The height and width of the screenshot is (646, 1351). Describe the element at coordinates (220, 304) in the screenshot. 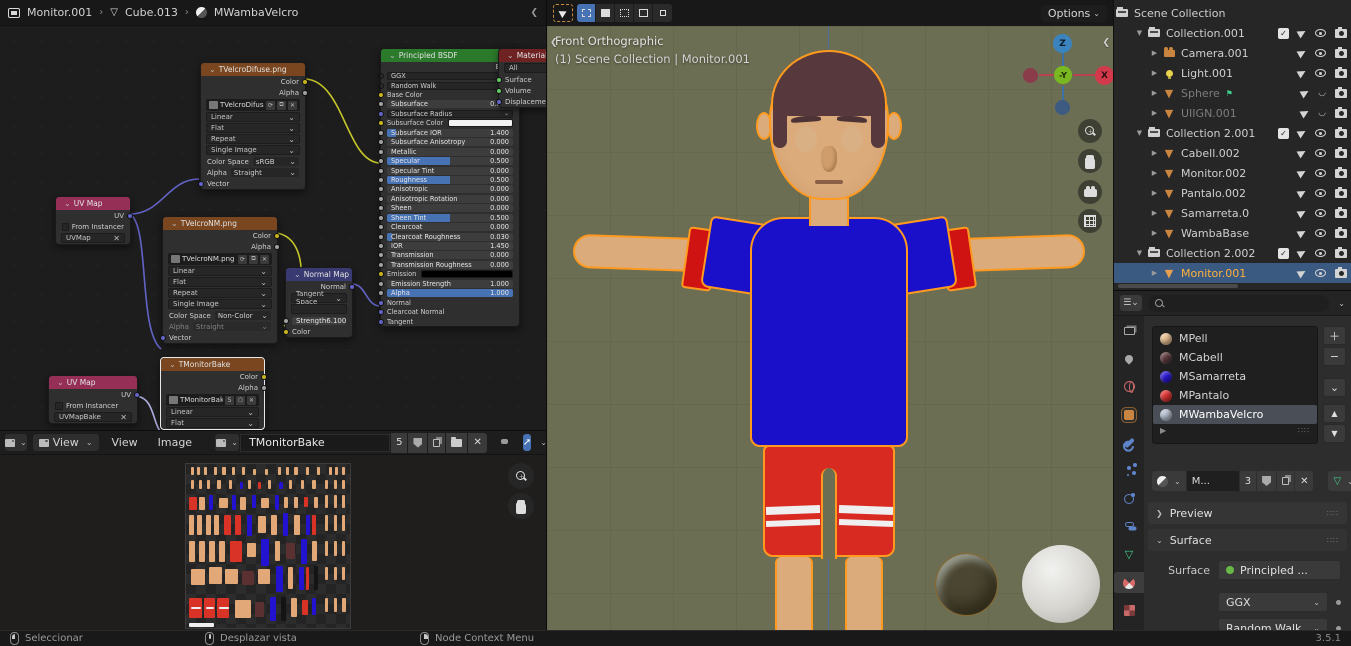

I see `source-dropdown: Single Image ⌄` at that location.